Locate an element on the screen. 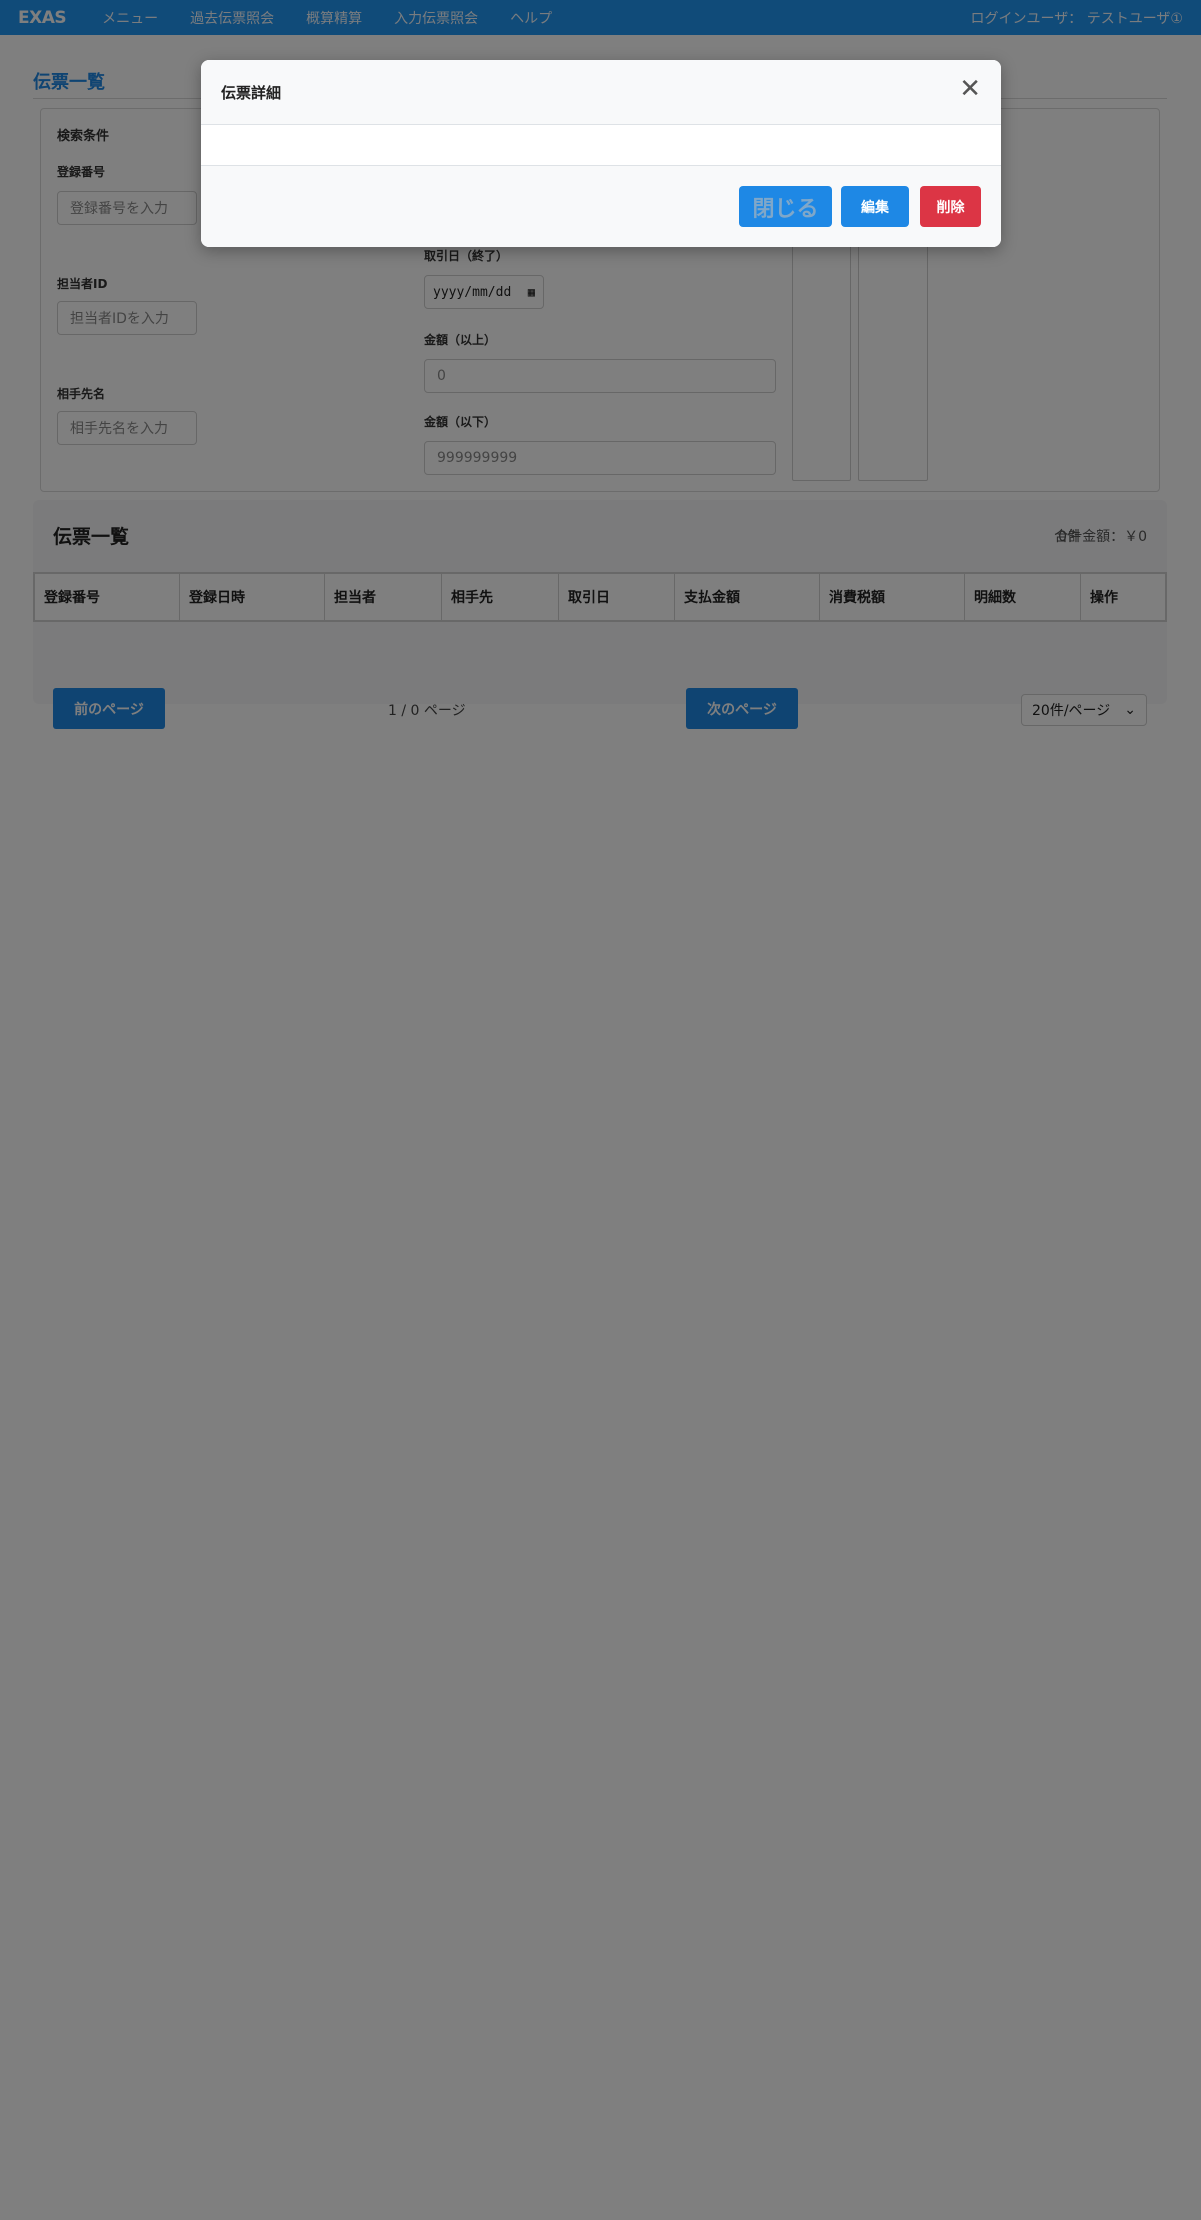 The height and width of the screenshot is (2220, 1201). modal-title: 伝票詳細 is located at coordinates (251, 93).